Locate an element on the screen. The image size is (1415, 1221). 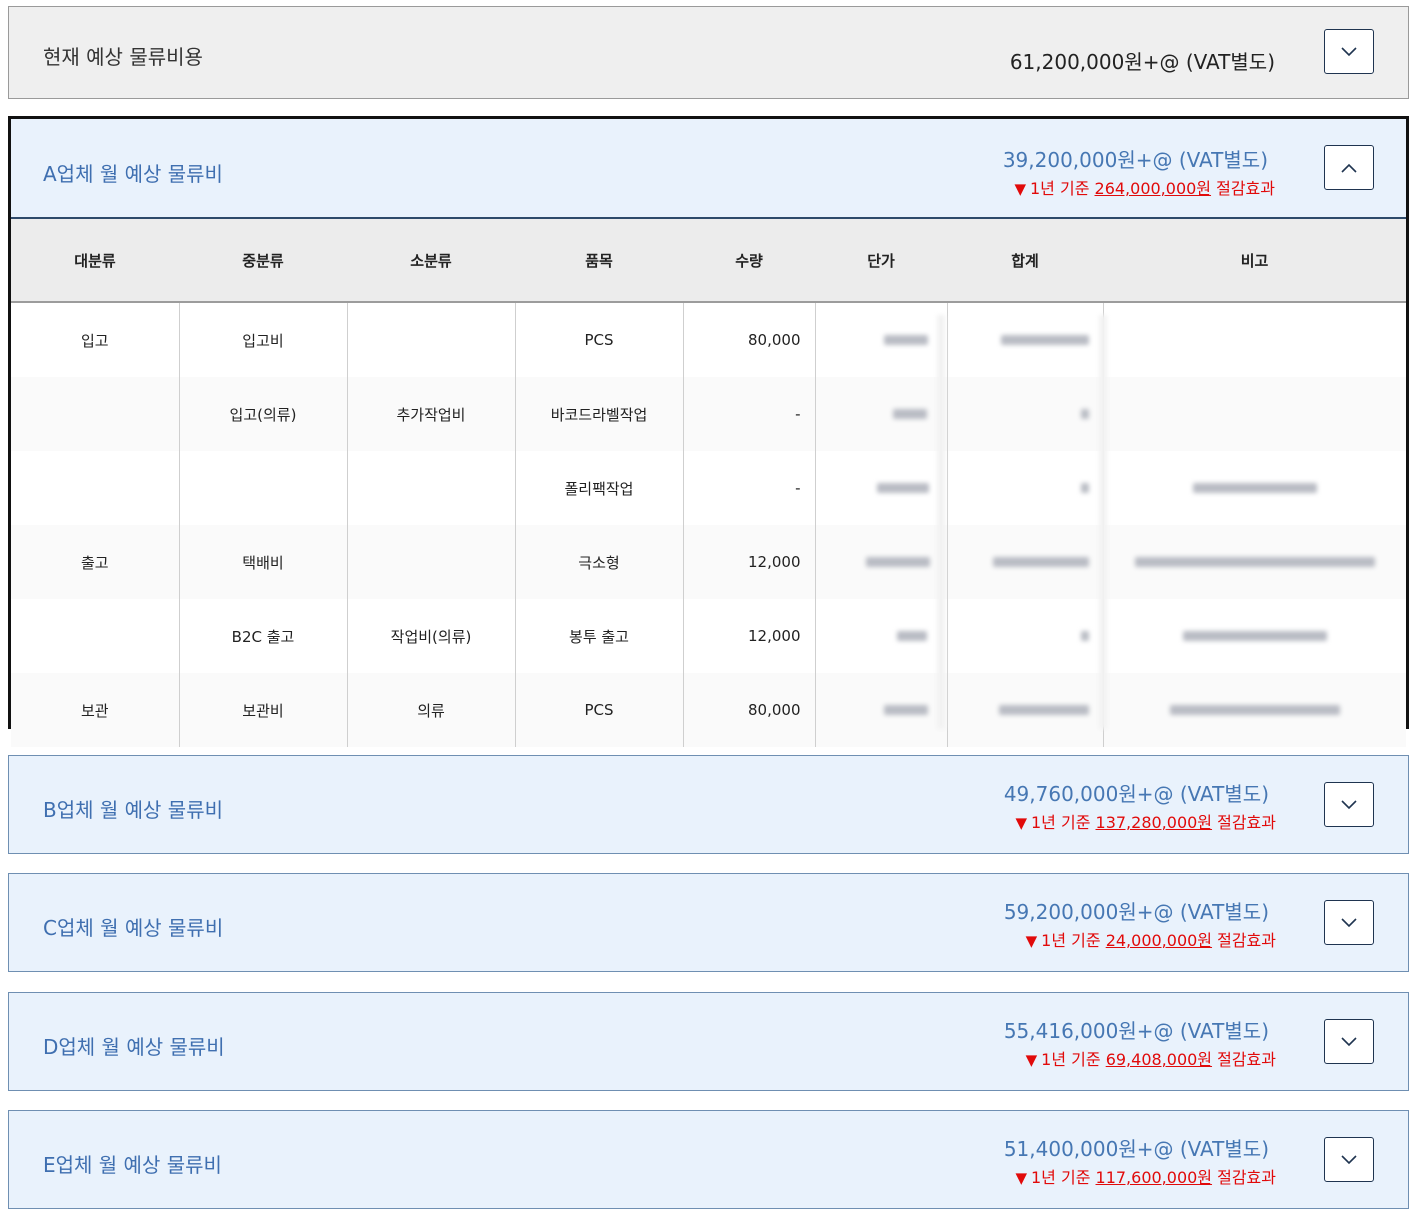
vendor-d-saving-value: 69,408,000원 is located at coordinates (1159, 1059).